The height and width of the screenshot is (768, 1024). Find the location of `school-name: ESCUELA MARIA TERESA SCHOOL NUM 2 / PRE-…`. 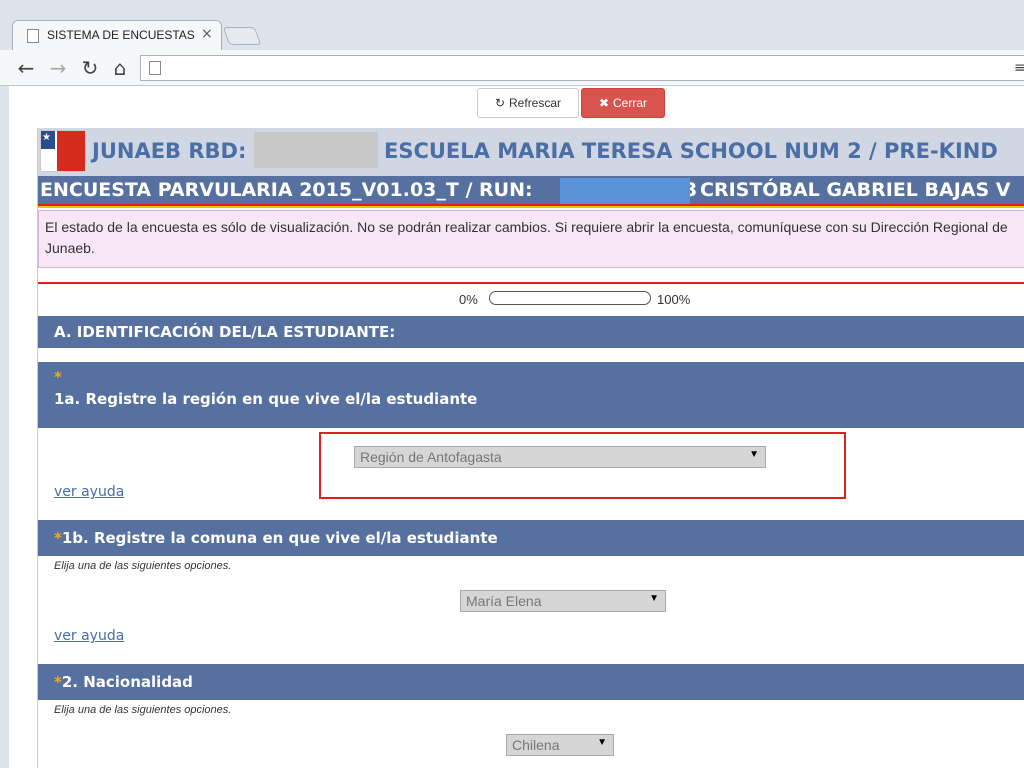

school-name: ESCUELA MARIA TERESA SCHOOL NUM 2 / PRE-… is located at coordinates (691, 151).